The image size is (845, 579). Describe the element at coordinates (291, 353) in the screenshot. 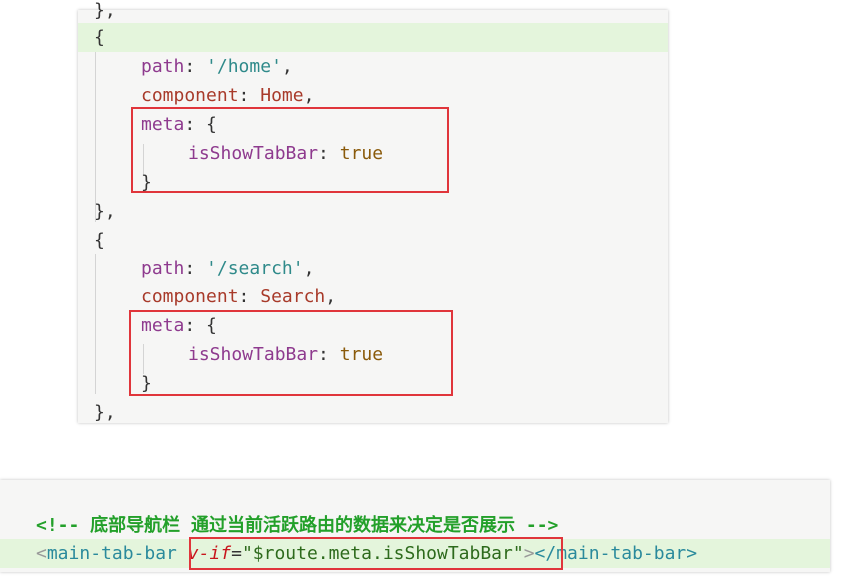

I see `annotation-box-meta-search` at that location.